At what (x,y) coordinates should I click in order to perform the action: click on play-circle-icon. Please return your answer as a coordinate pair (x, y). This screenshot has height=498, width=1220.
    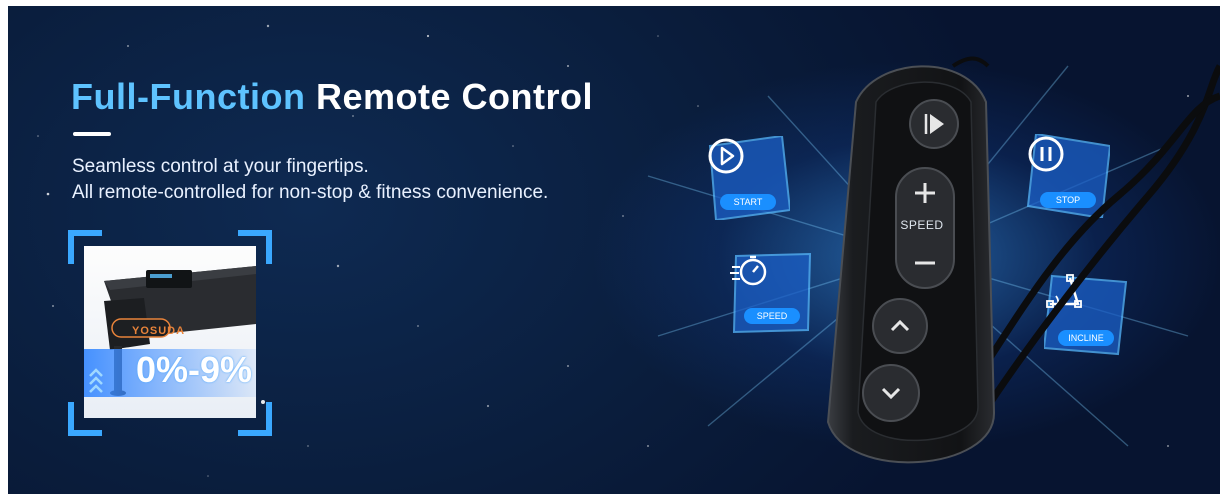
    Looking at the image, I should click on (726, 156).